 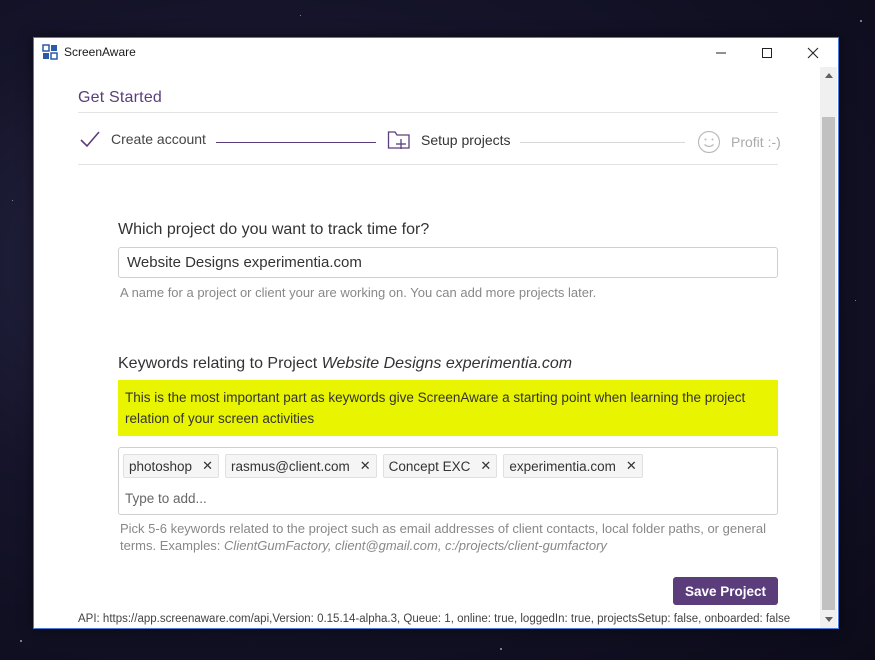 I want to click on tag-label: Concept EXC, so click(x=429, y=466).